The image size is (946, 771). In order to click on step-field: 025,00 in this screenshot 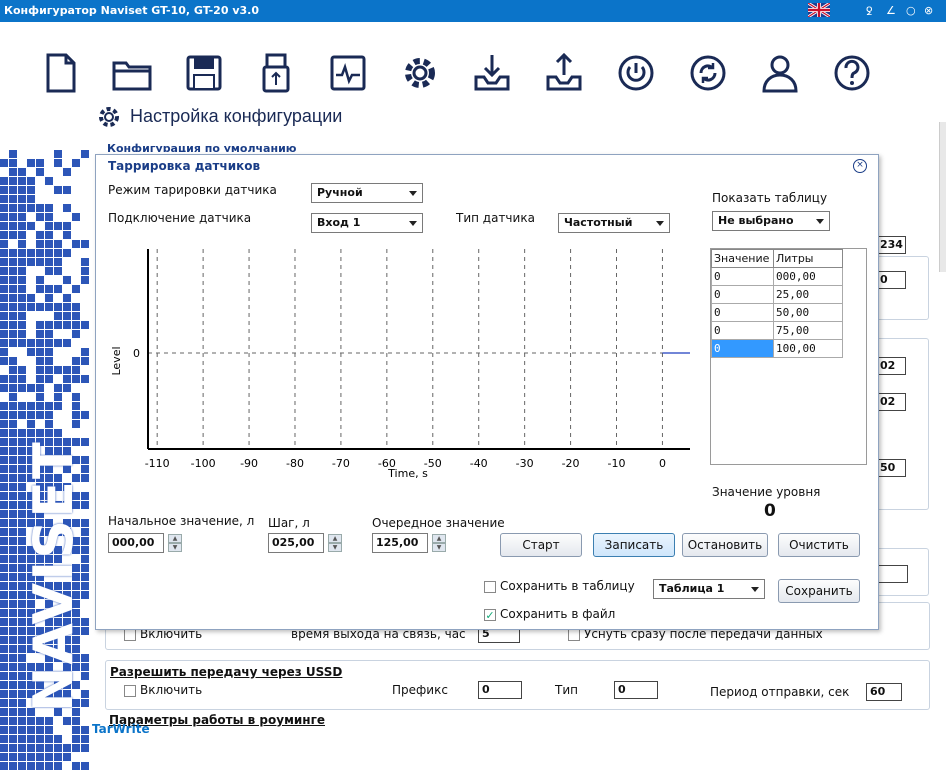, I will do `click(296, 543)`.